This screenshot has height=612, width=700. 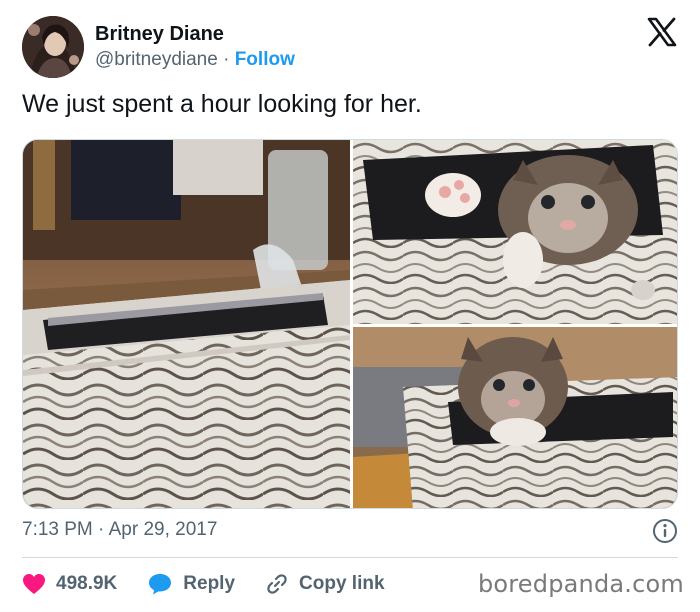 I want to click on avatar, so click(x=53, y=47).